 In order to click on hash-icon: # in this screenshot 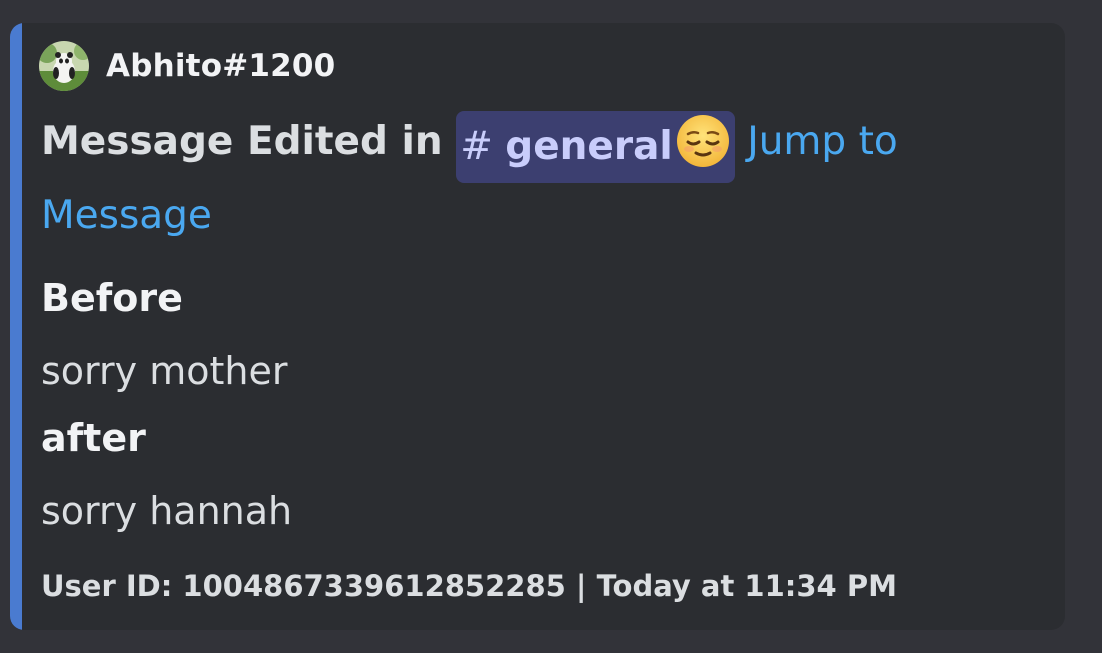, I will do `click(476, 146)`.